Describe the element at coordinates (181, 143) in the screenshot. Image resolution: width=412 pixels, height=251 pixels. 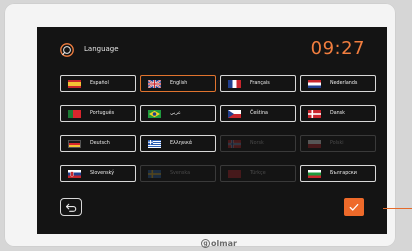
I see `language-label: Ελληνικά` at that location.